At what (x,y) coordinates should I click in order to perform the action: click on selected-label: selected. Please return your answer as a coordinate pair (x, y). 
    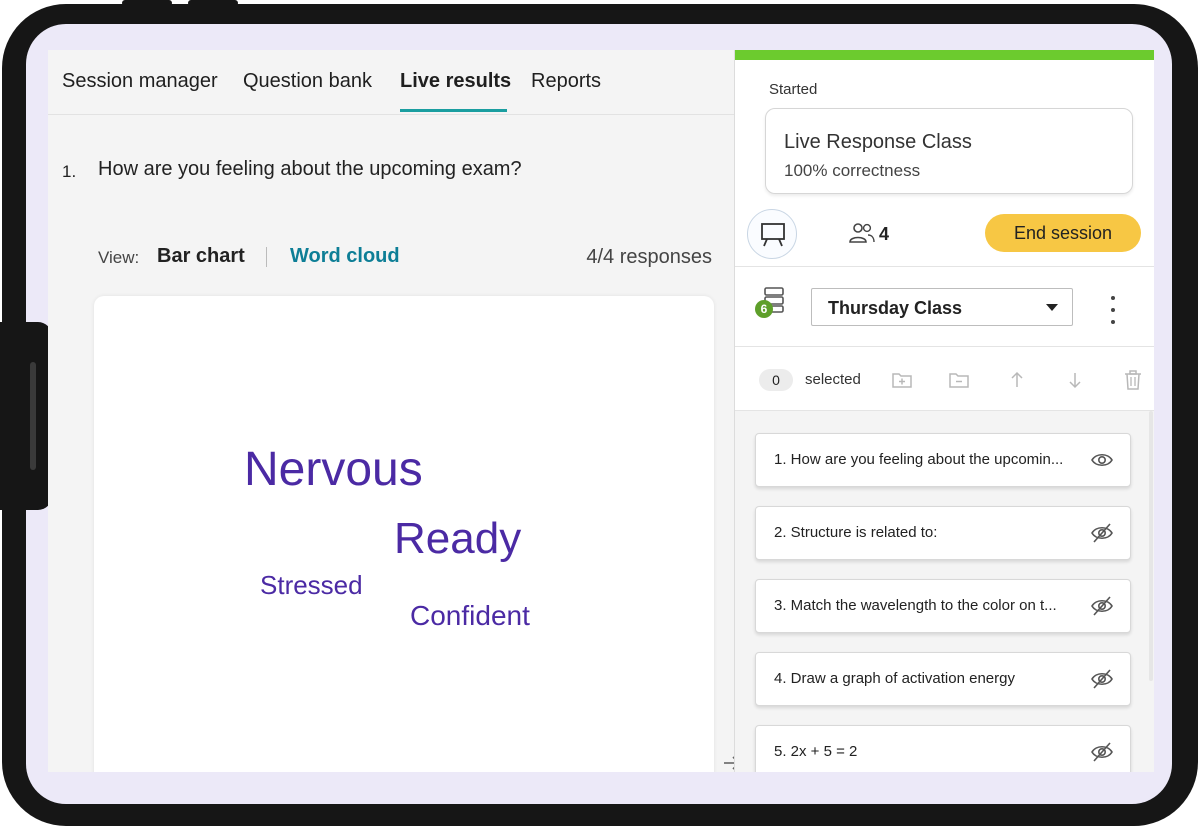
    Looking at the image, I should click on (833, 379).